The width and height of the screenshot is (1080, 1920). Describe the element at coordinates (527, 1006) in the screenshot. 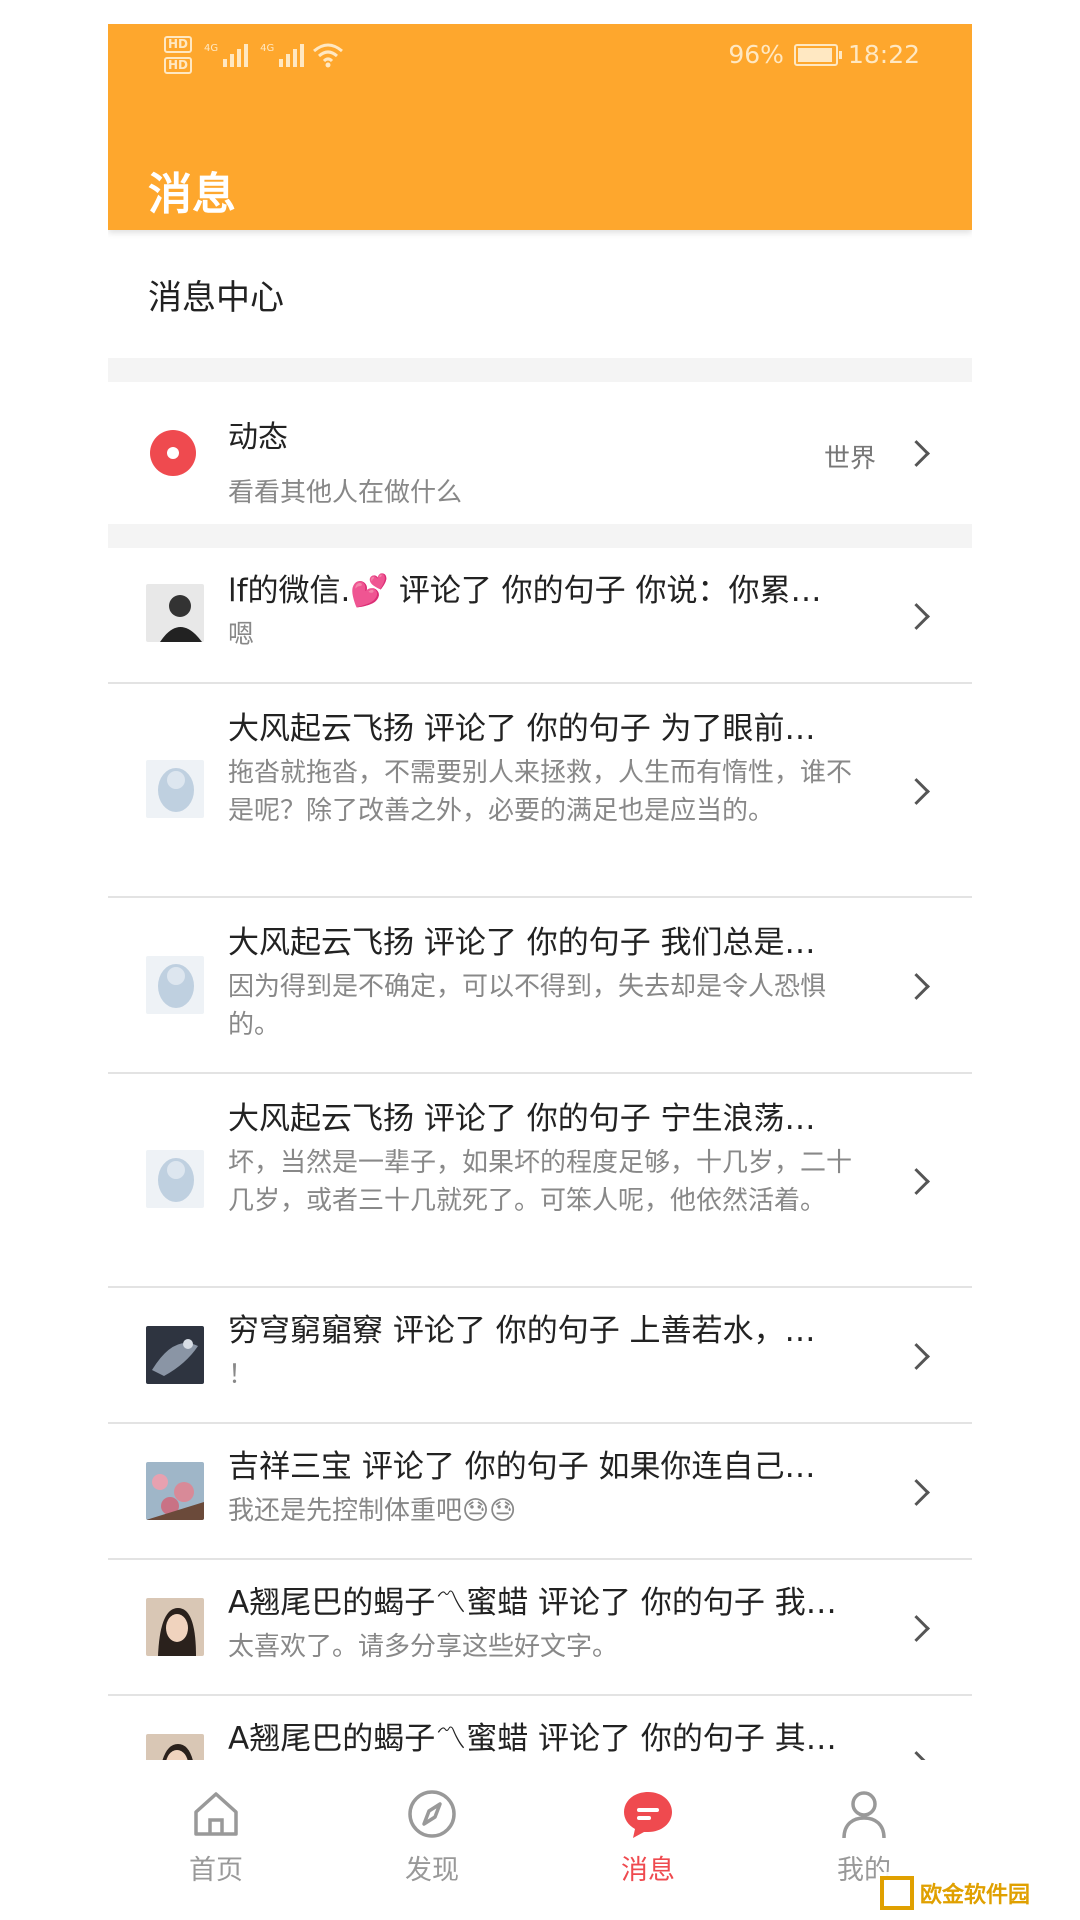

I see `message-text: 因为得到是不确定，可以不得到，失去却是令人恐惧的。` at that location.